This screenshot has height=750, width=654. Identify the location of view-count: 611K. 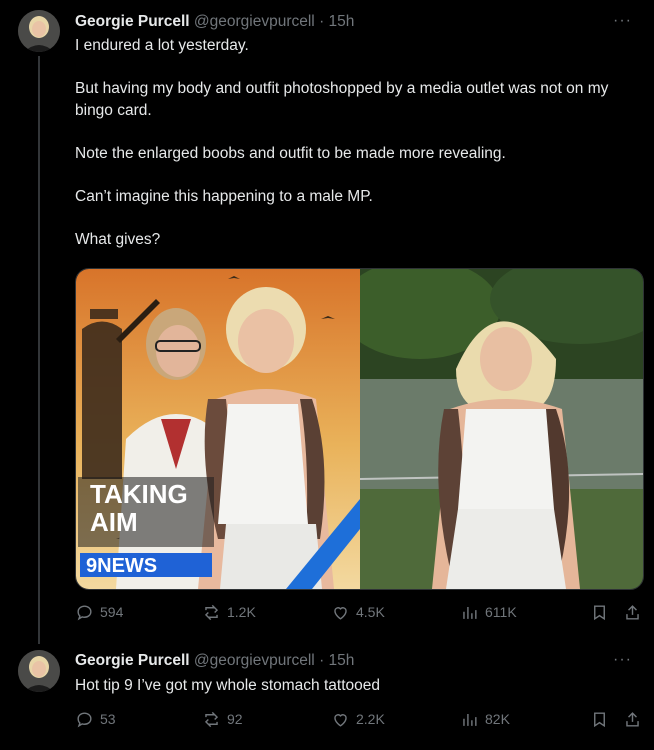
(501, 612).